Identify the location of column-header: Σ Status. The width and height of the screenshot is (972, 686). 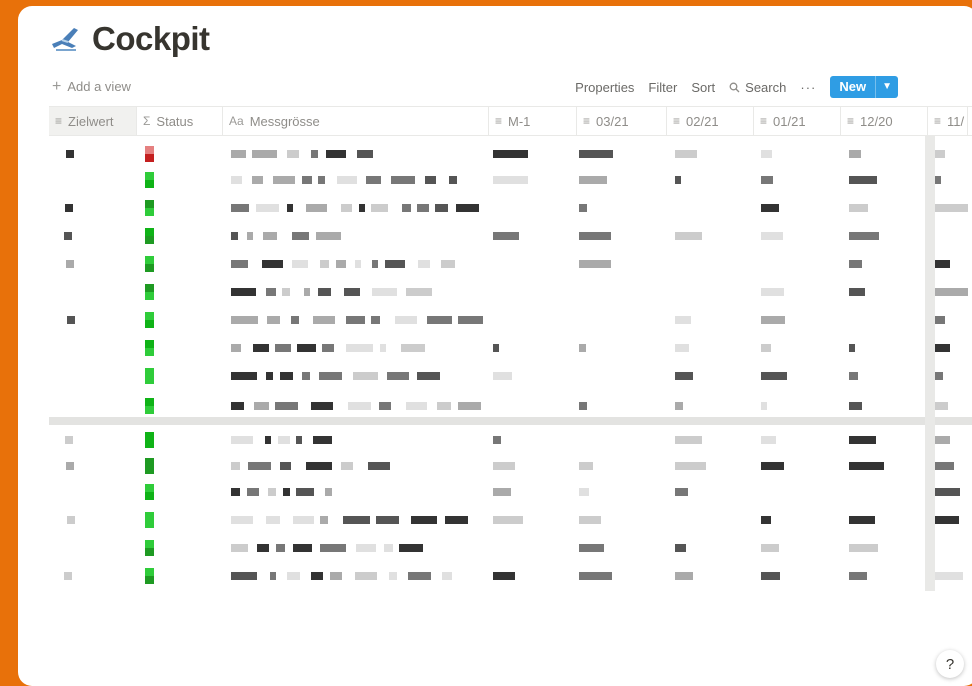
(180, 121).